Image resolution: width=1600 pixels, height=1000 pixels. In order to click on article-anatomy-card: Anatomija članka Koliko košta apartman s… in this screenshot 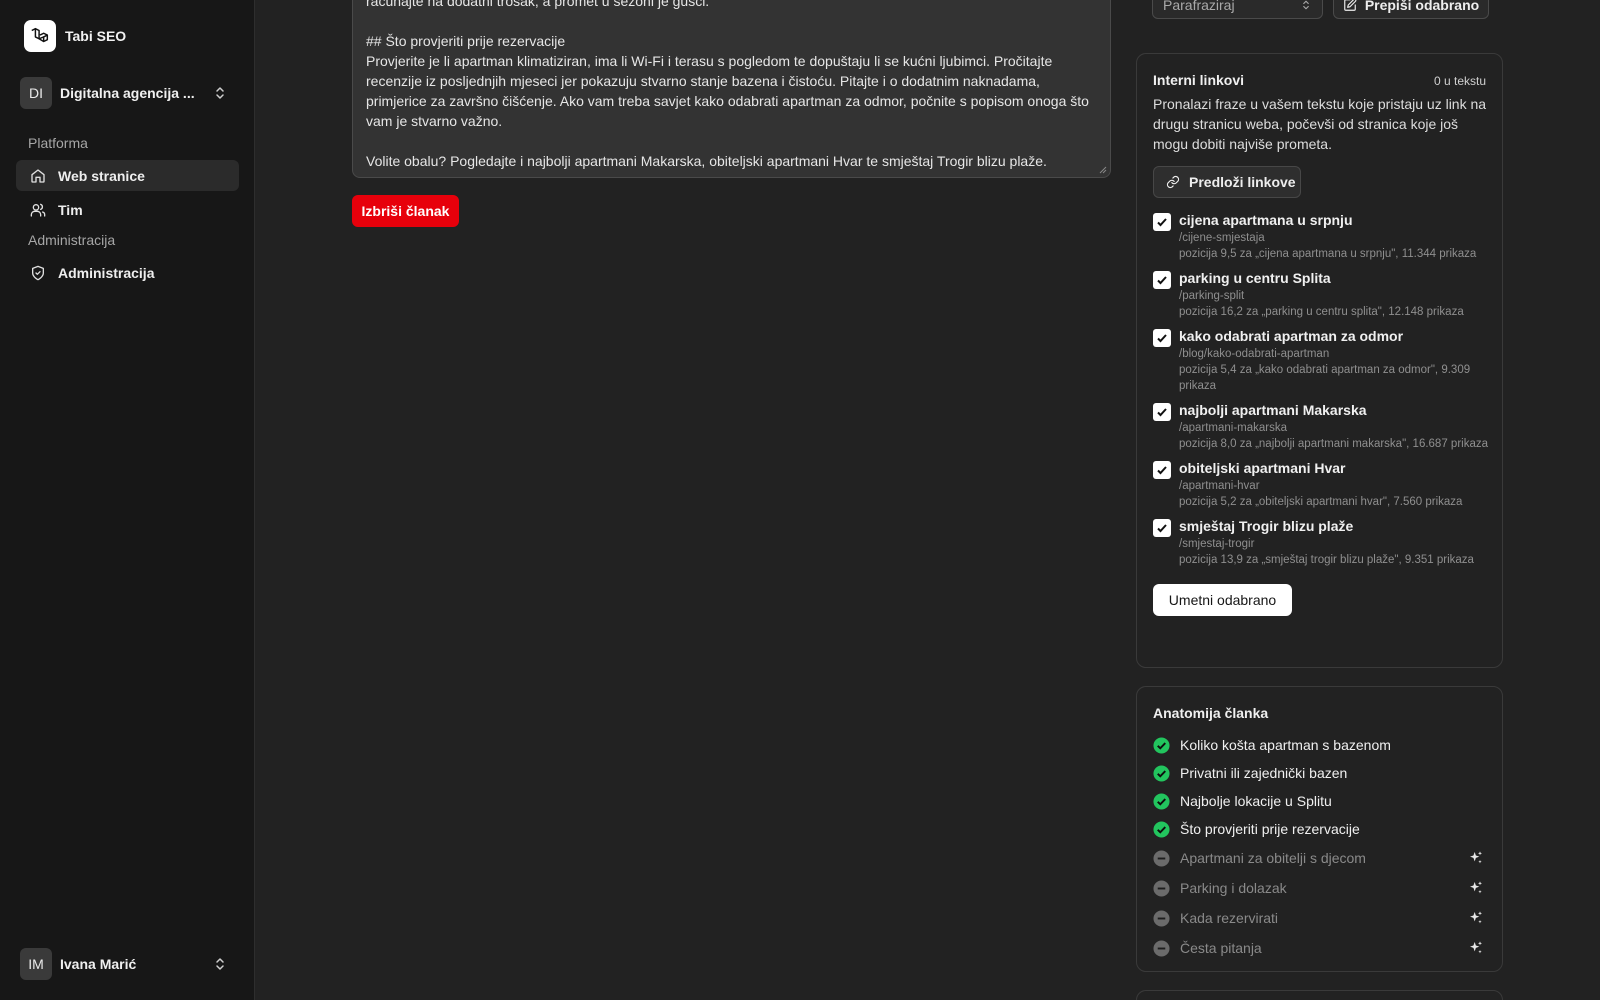, I will do `click(1319, 829)`.